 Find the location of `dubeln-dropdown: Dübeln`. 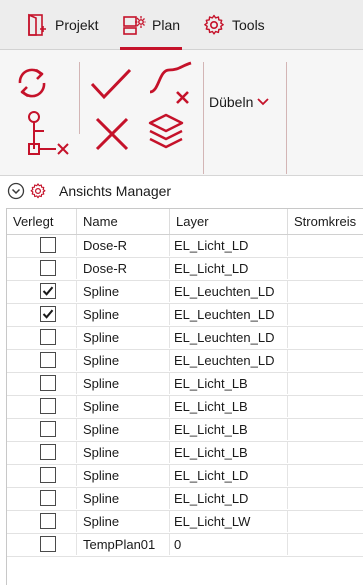

dubeln-dropdown: Dübeln is located at coordinates (239, 102).